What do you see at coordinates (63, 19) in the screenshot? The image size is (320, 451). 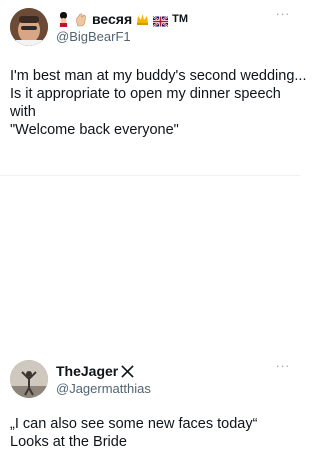 I see `royal-guard-emoji` at bounding box center [63, 19].